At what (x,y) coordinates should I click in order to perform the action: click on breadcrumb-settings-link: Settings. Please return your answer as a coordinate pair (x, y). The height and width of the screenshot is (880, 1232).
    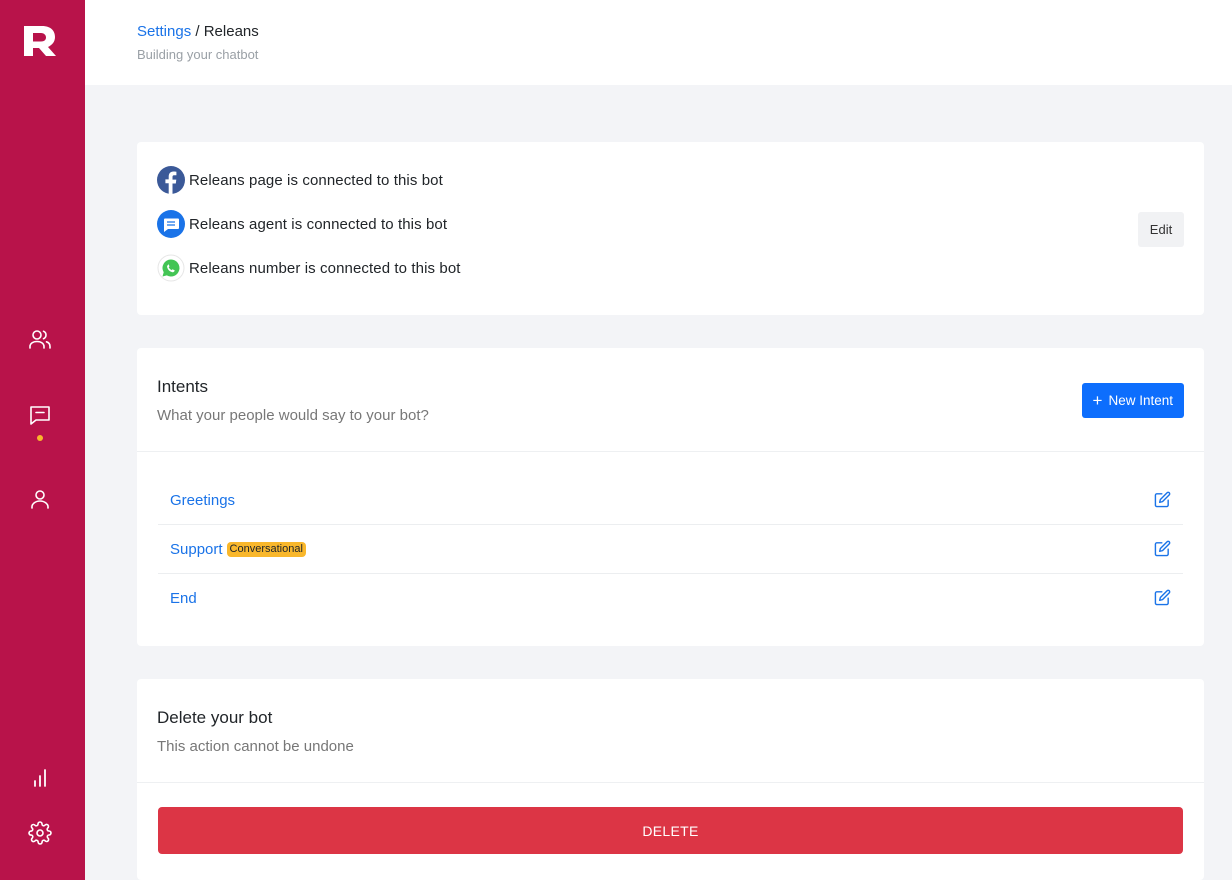
    Looking at the image, I should click on (164, 31).